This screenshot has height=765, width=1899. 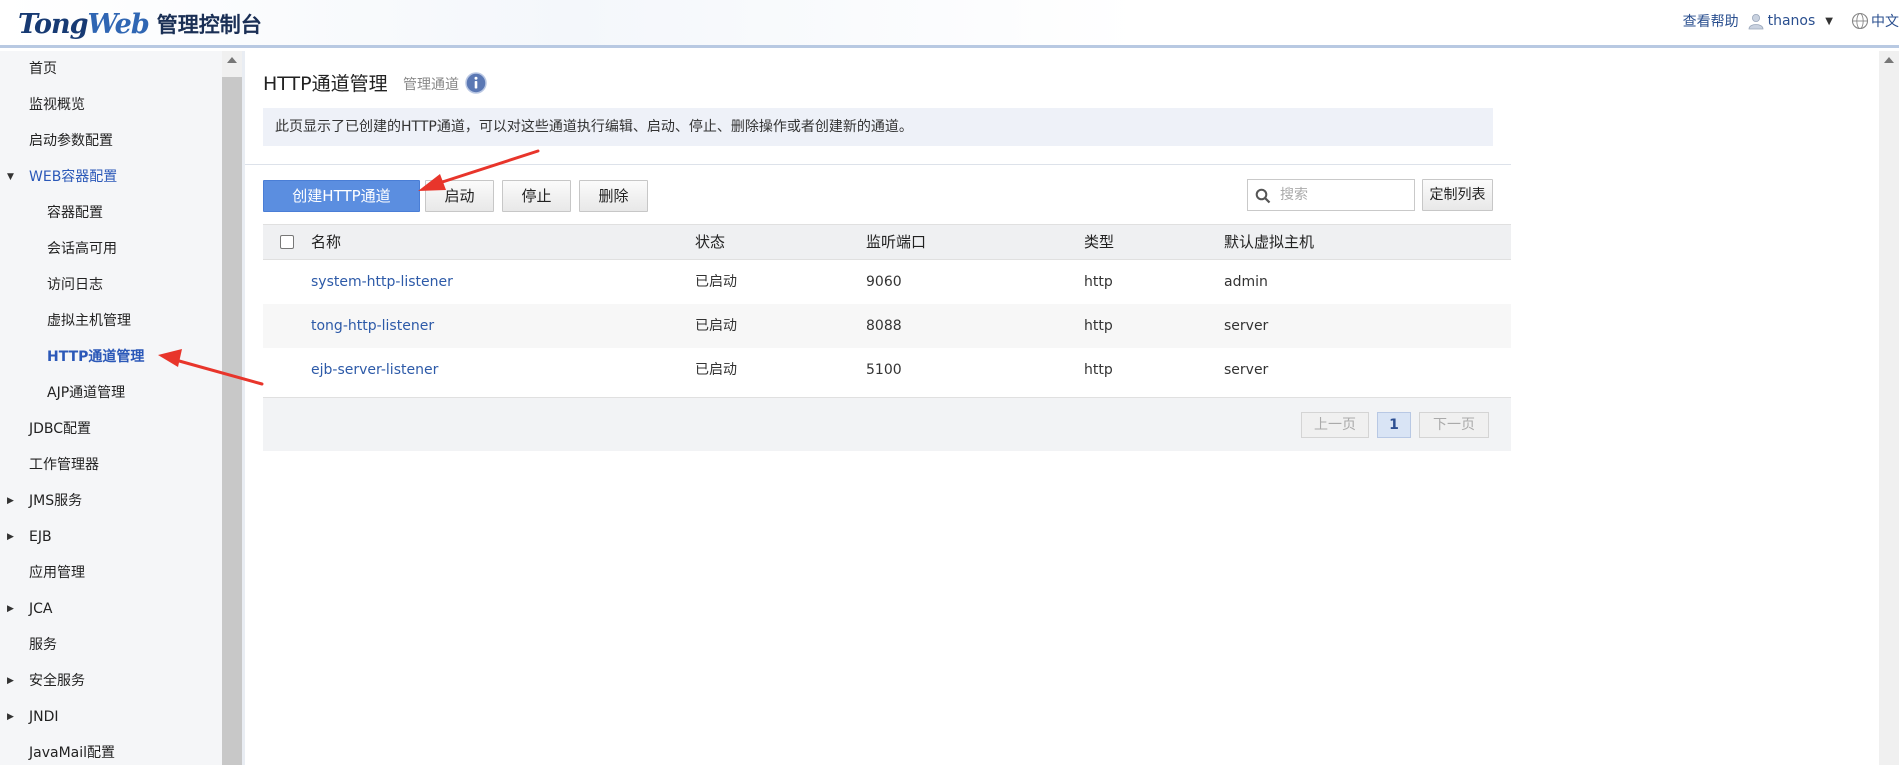 I want to click on sidebar-item-label: 访问日志, so click(x=75, y=285).